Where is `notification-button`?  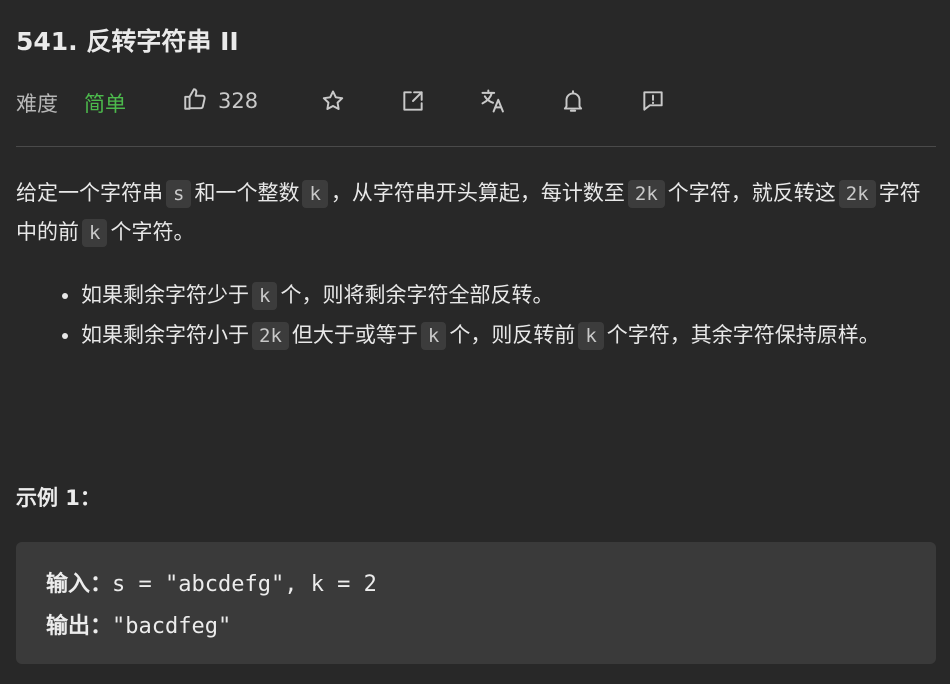 notification-button is located at coordinates (573, 101).